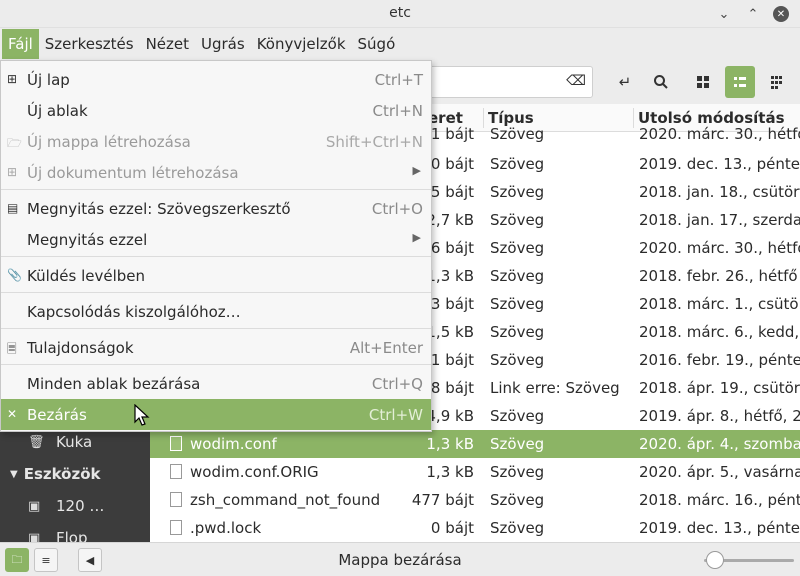 The image size is (800, 576). I want to click on sidebar-toggle-icon: ◀, so click(90, 560).